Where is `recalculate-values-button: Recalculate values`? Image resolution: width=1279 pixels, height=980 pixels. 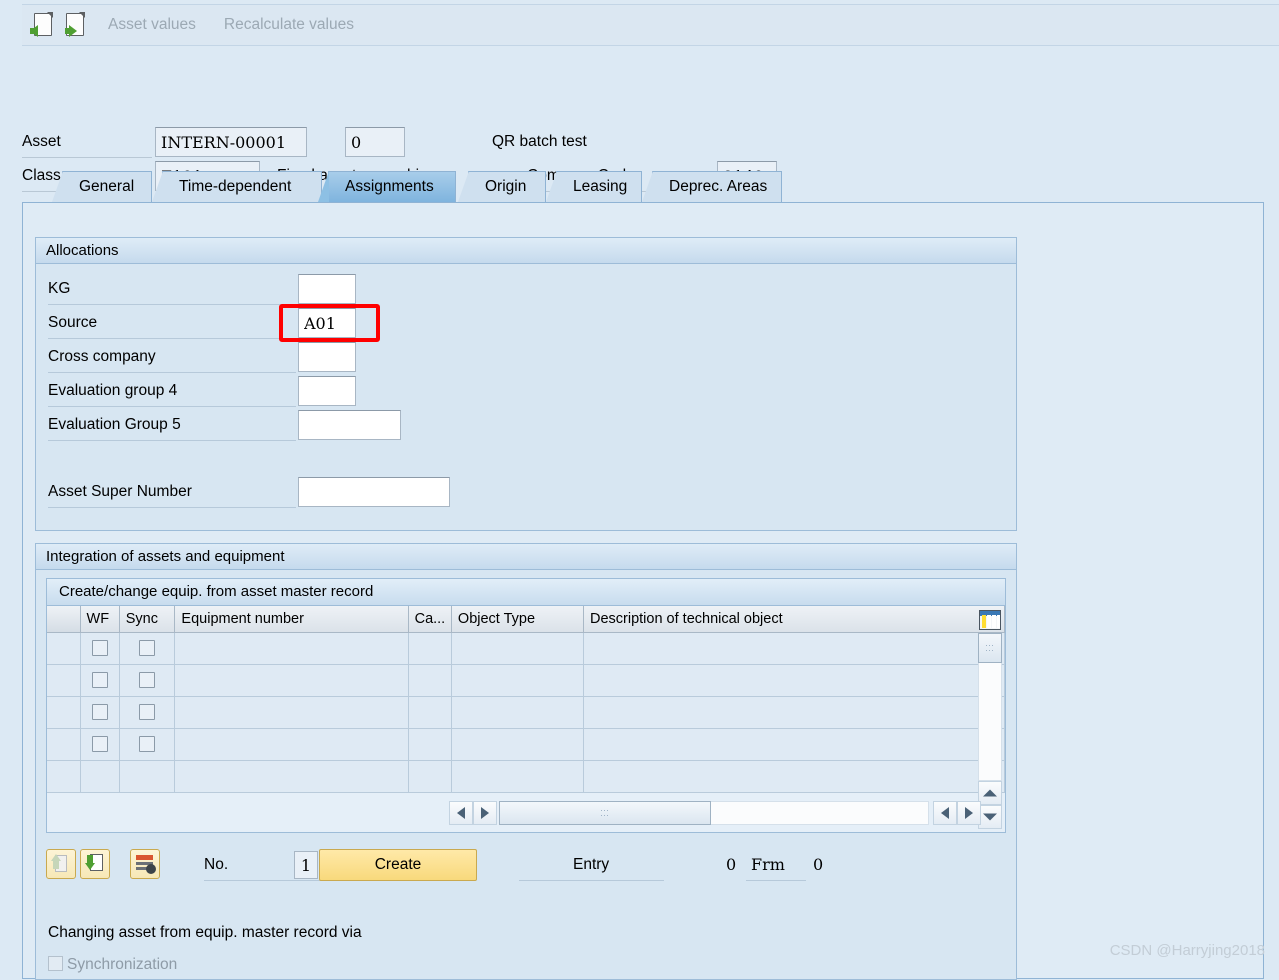 recalculate-values-button: Recalculate values is located at coordinates (289, 25).